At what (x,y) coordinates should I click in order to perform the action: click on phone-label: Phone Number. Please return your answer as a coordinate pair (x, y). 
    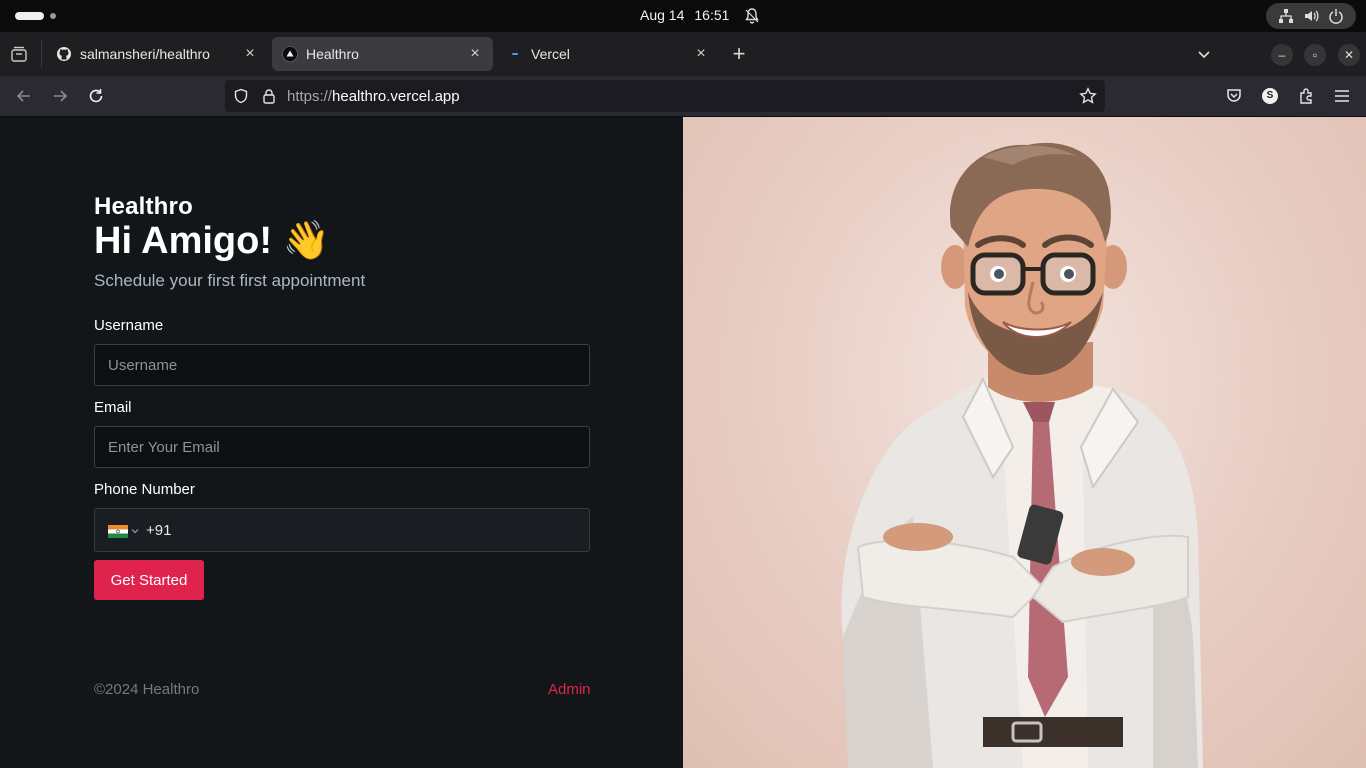
    Looking at the image, I should click on (144, 489).